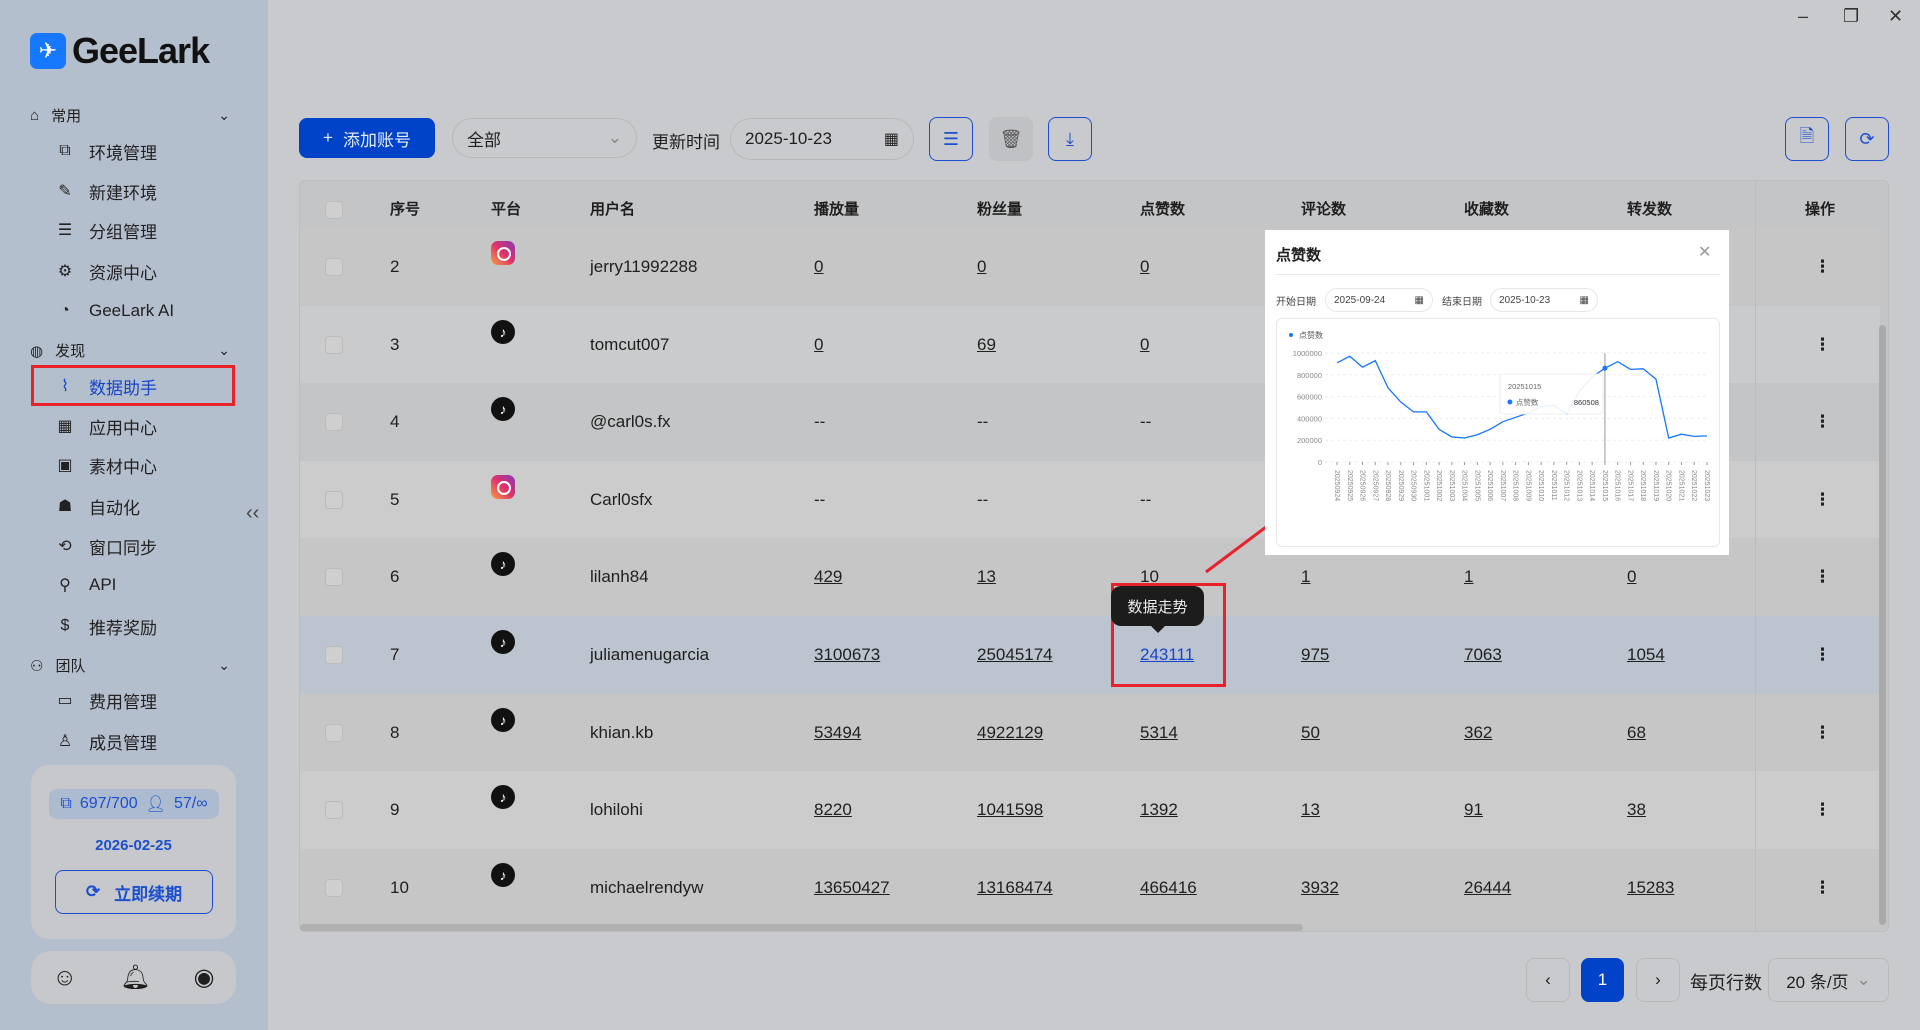 The width and height of the screenshot is (1920, 1030). What do you see at coordinates (1379, 300) in the screenshot?
I see `start-date-picker: 2025-09-24 ▦` at bounding box center [1379, 300].